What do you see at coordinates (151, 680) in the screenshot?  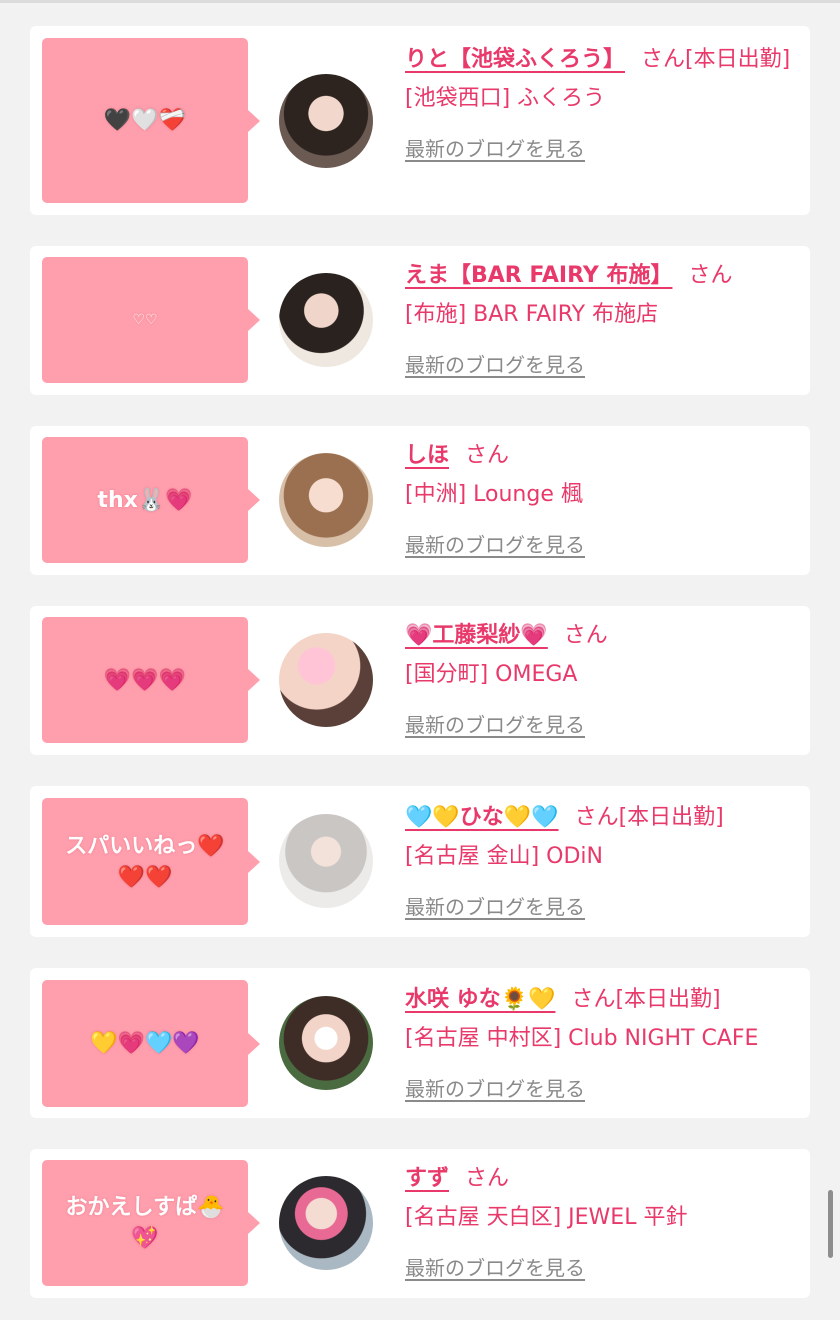 I see `comment-bubble: 💗💗💗` at bounding box center [151, 680].